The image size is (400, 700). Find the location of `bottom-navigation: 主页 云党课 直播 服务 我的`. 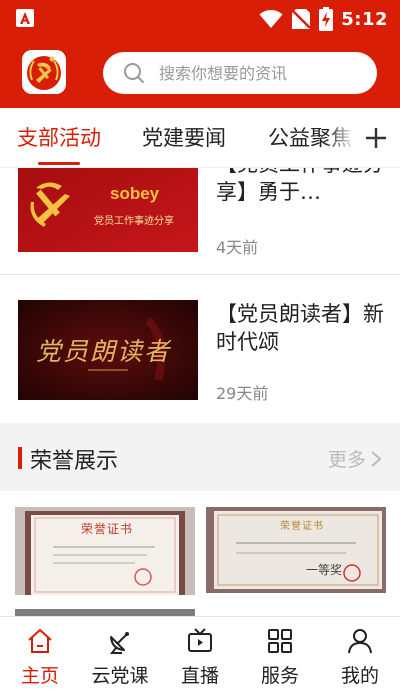

bottom-navigation: 主页 云党课 直播 服务 我的 is located at coordinates (200, 658).